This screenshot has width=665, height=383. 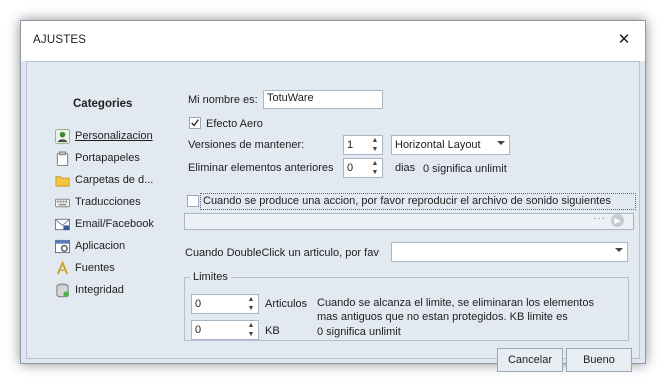 I want to click on name-label: Mi nombre es:, so click(x=223, y=100).